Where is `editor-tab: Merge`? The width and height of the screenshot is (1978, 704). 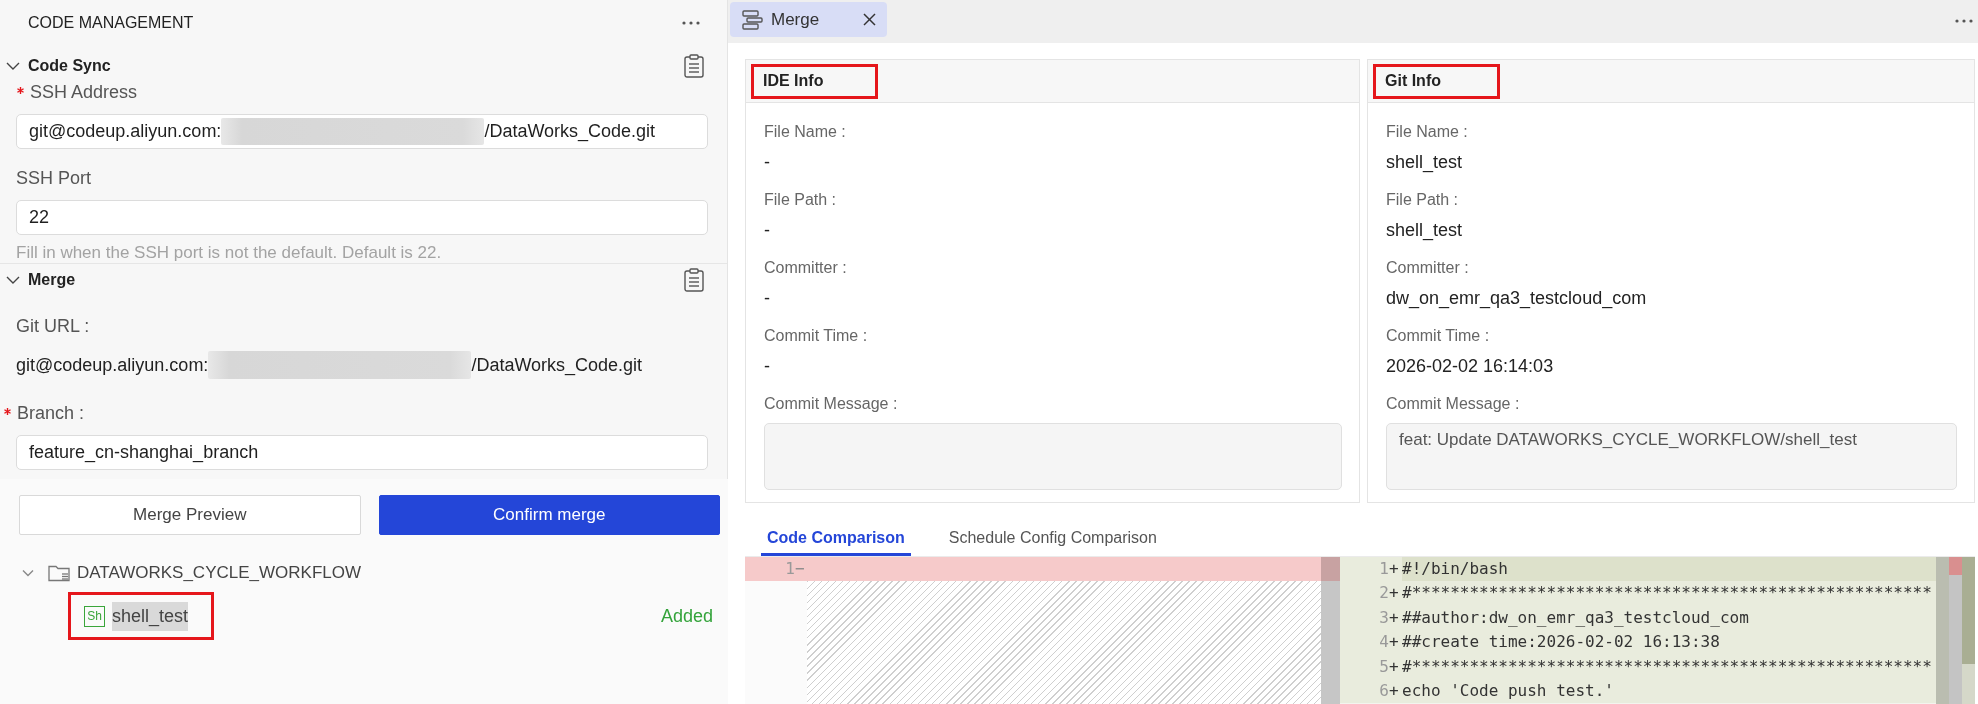 editor-tab: Merge is located at coordinates (809, 19).